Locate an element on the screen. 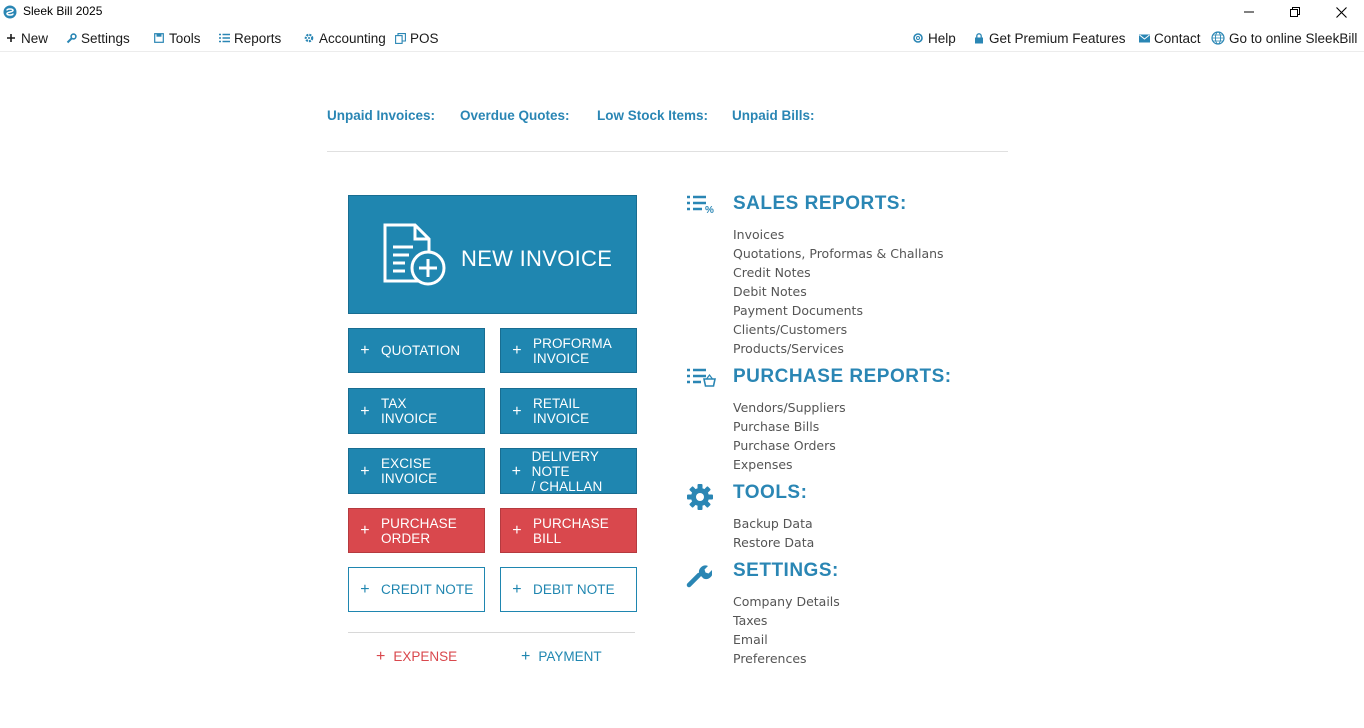 The height and width of the screenshot is (728, 1364). copy-icon is located at coordinates (400, 38).